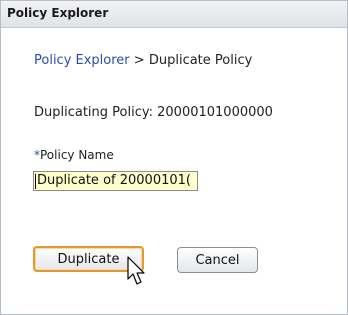 Image resolution: width=348 pixels, height=315 pixels. I want to click on text-caret, so click(35, 181).